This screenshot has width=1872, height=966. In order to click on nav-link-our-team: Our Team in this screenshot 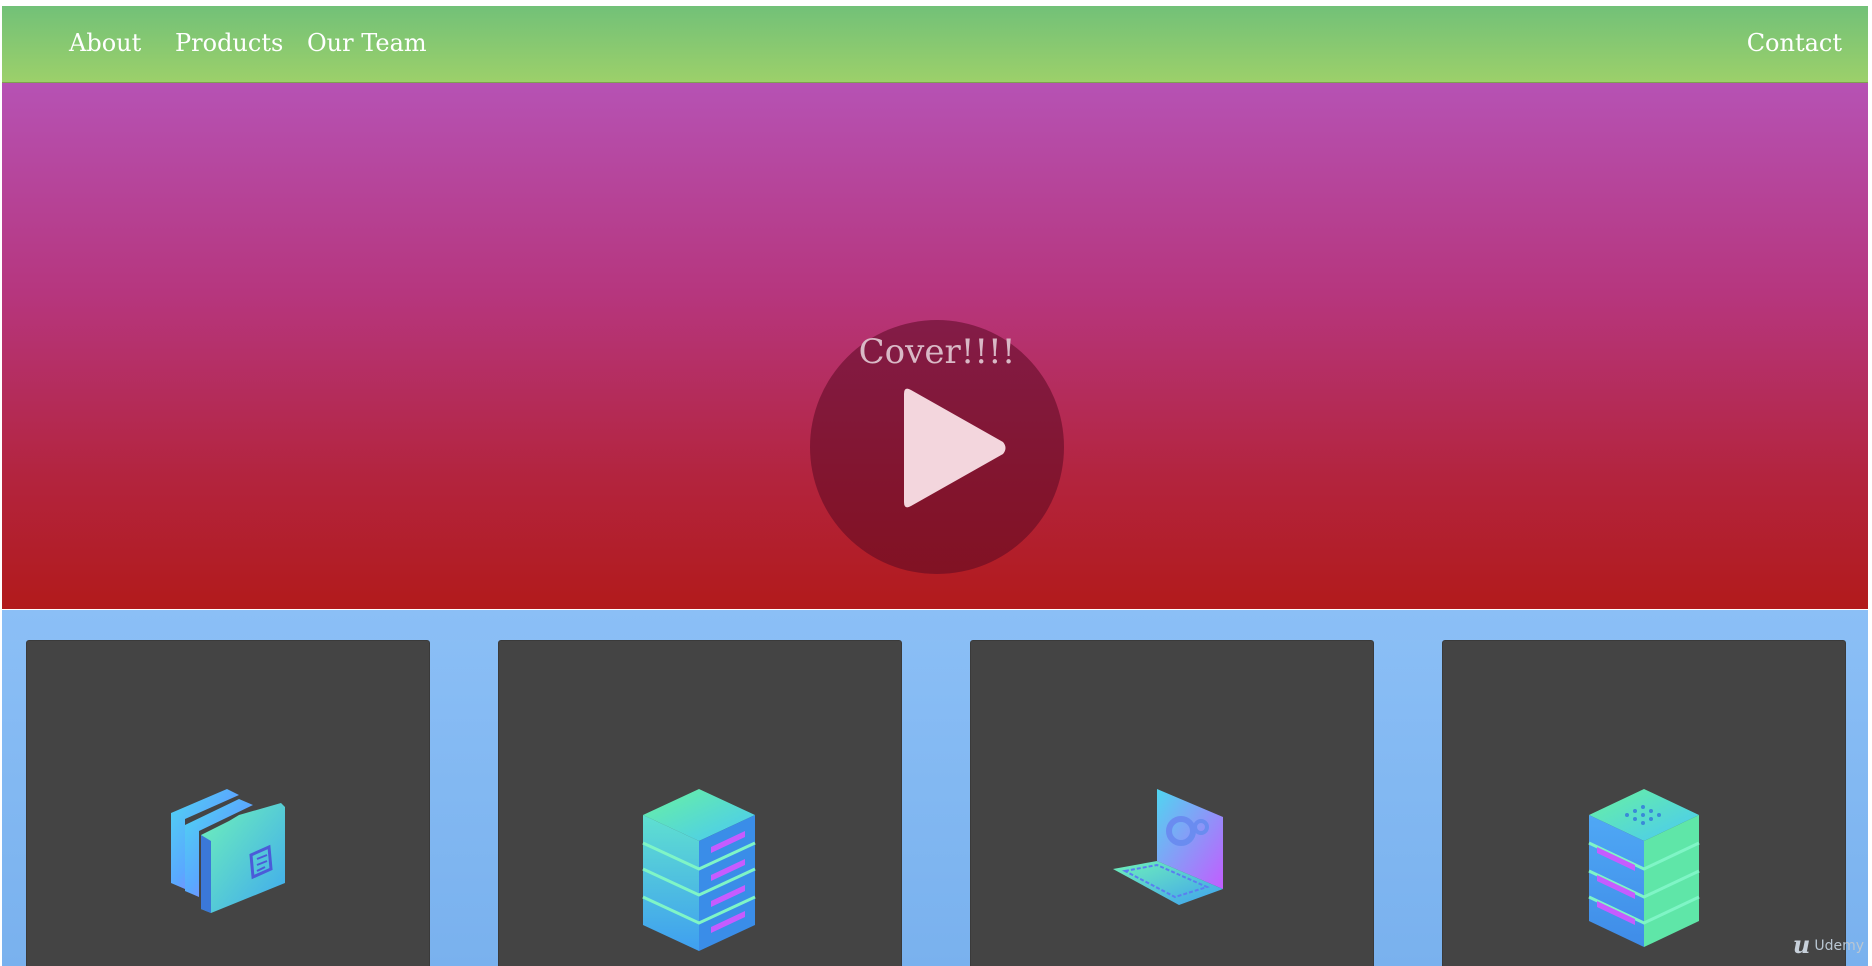, I will do `click(367, 43)`.